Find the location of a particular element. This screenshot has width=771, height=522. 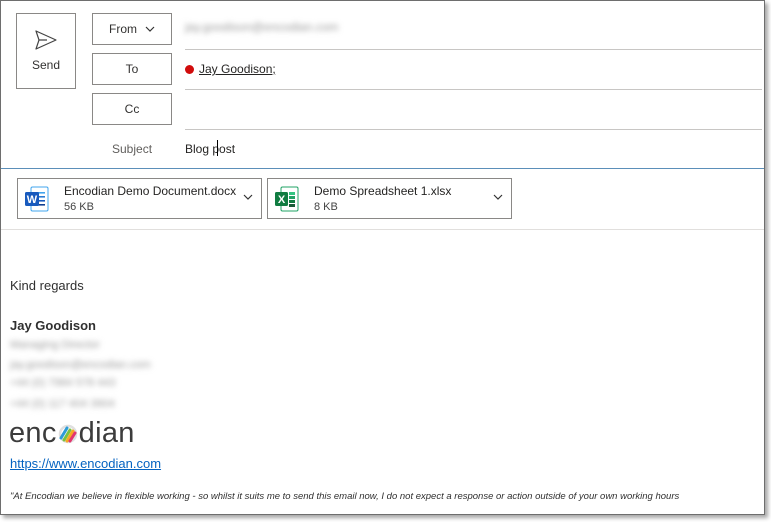

send-button: Send is located at coordinates (46, 51).